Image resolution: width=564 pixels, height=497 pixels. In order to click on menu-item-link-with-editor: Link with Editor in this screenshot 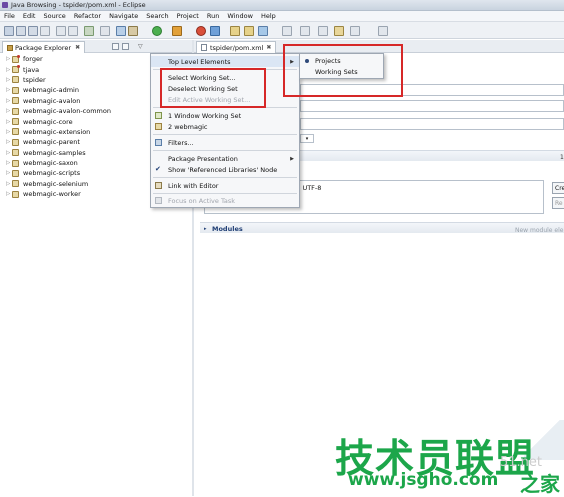, I will do `click(225, 185)`.